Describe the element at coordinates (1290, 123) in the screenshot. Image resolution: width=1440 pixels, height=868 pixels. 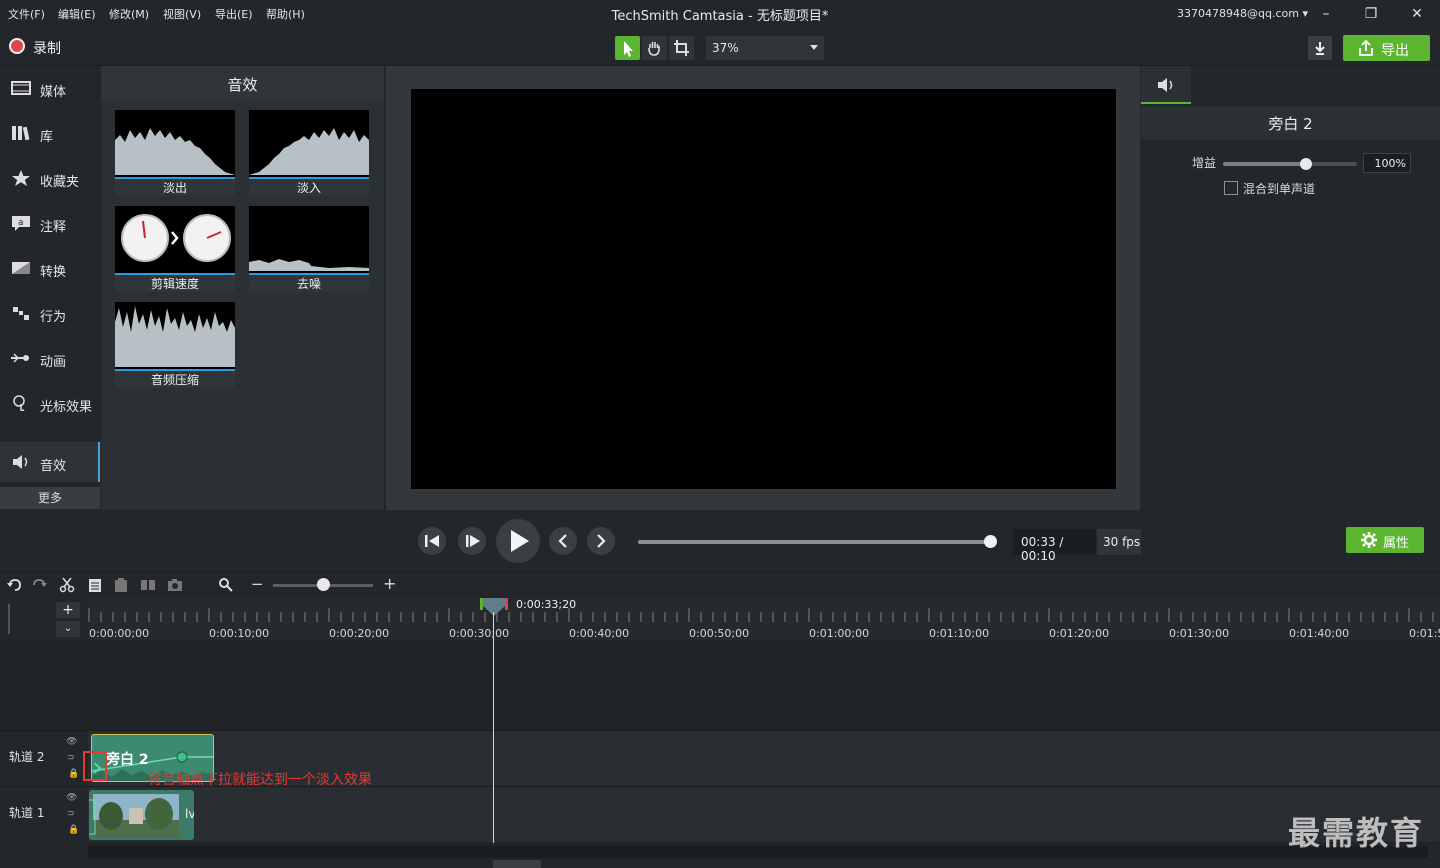
I see `properties-header: 旁白 2` at that location.